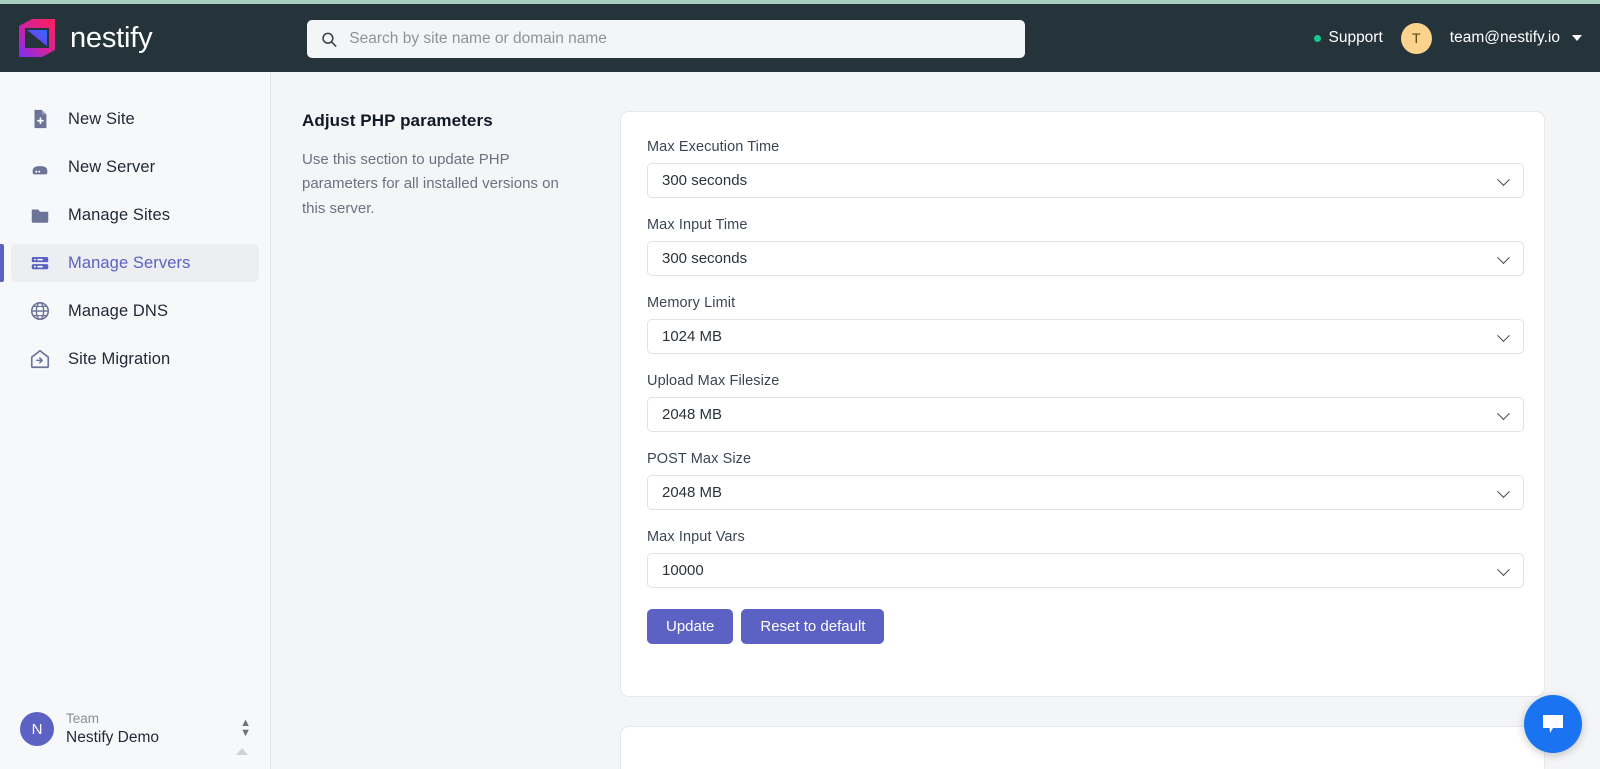 Image resolution: width=1600 pixels, height=769 pixels. I want to click on support-link: Support, so click(1348, 38).